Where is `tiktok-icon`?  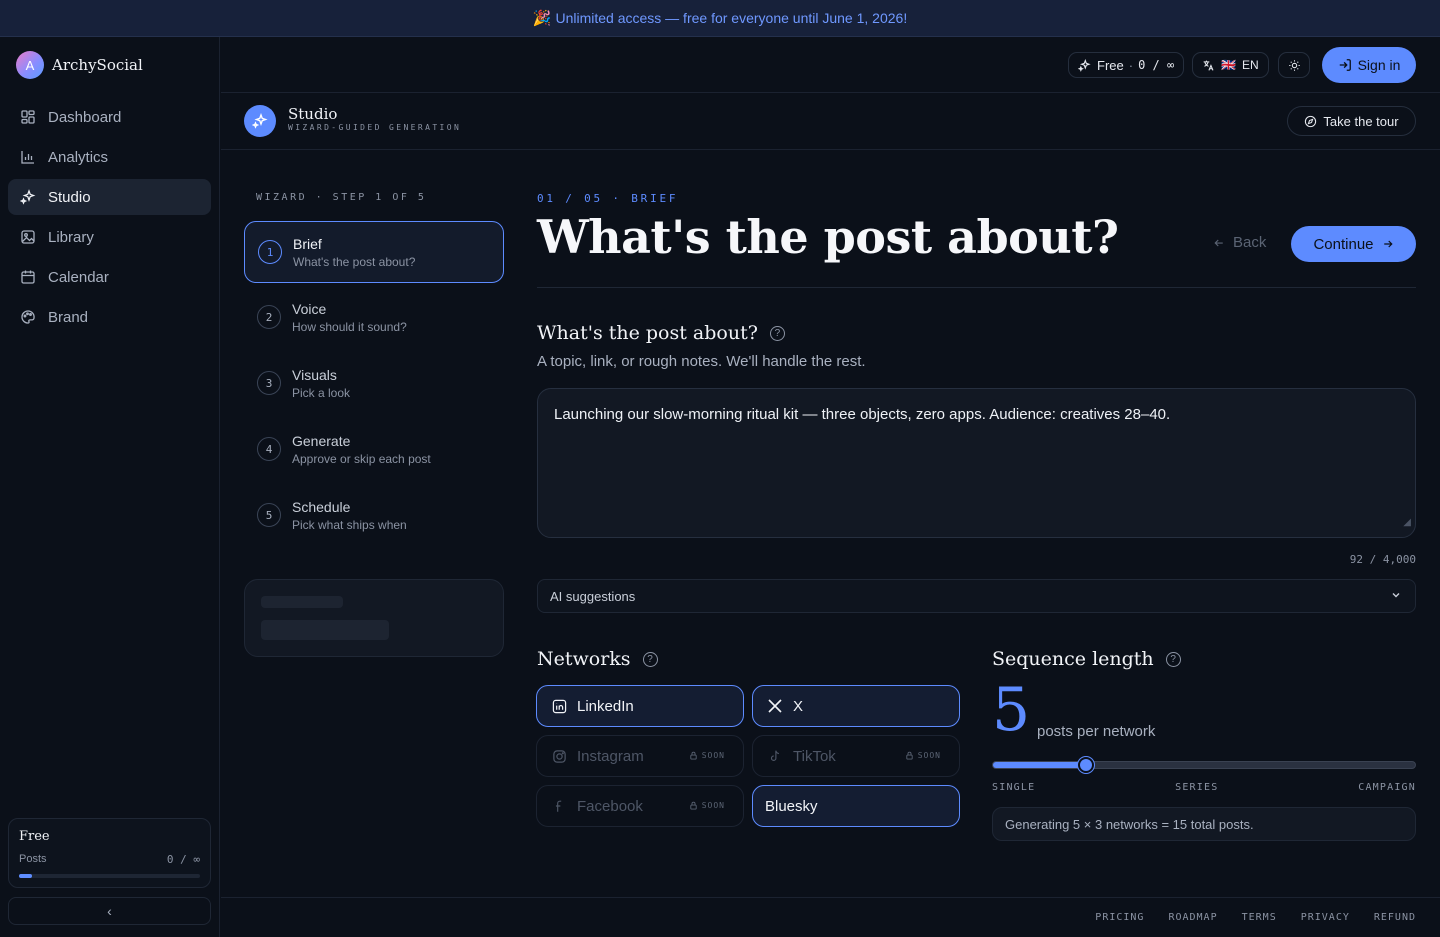 tiktok-icon is located at coordinates (775, 756).